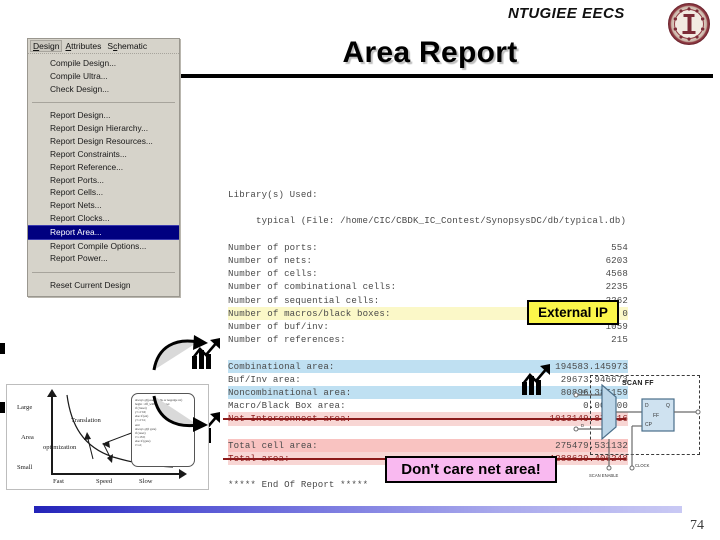 This screenshot has height=540, width=720. I want to click on report-row-noncombinational-area: Noncombinational area: 80896.385159, so click(428, 393).